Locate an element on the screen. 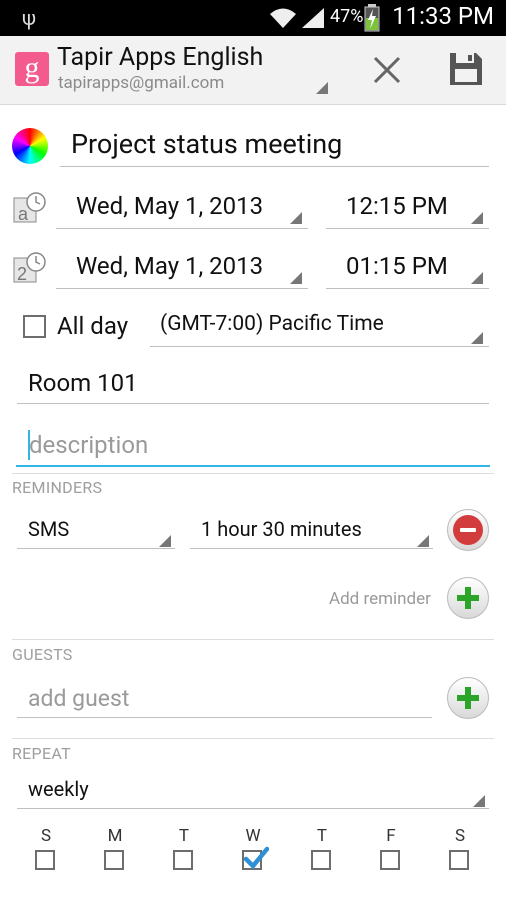 The width and height of the screenshot is (506, 900). minus-icon is located at coordinates (468, 530).